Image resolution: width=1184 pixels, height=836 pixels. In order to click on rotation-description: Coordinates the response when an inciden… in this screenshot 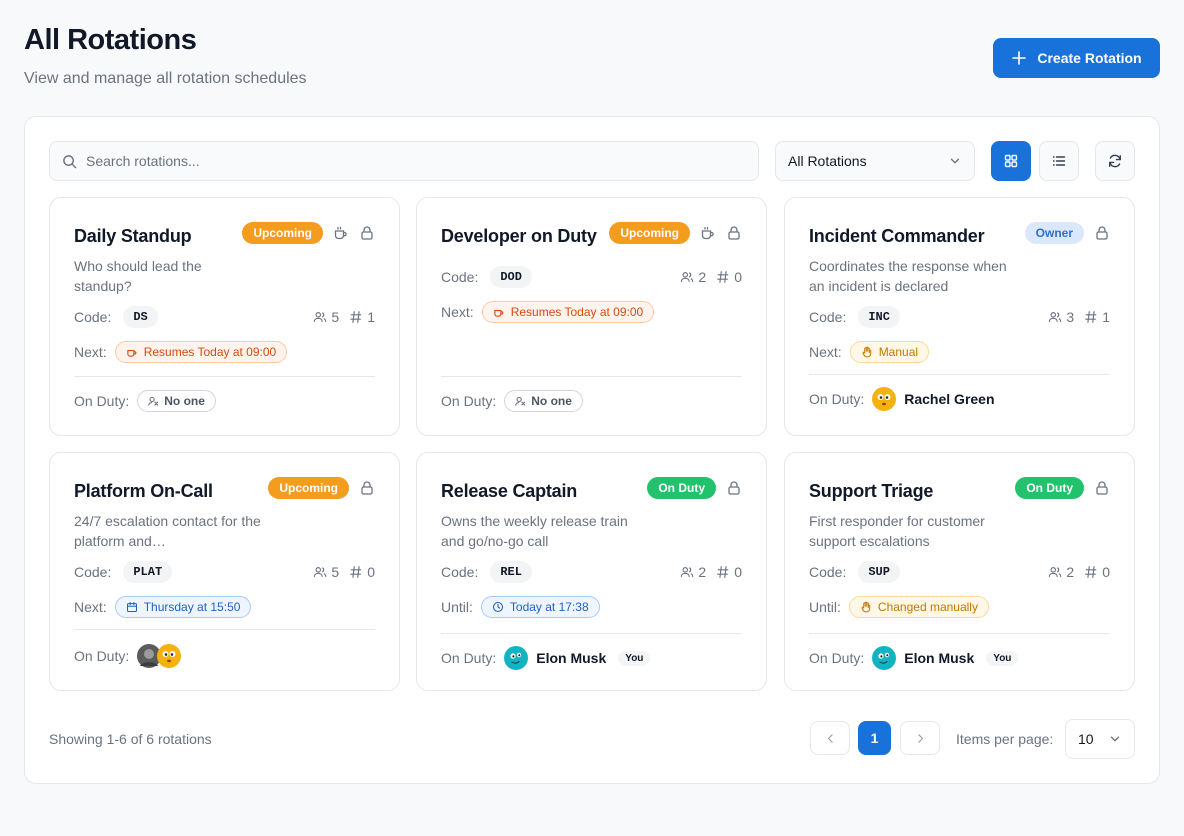, I will do `click(908, 276)`.